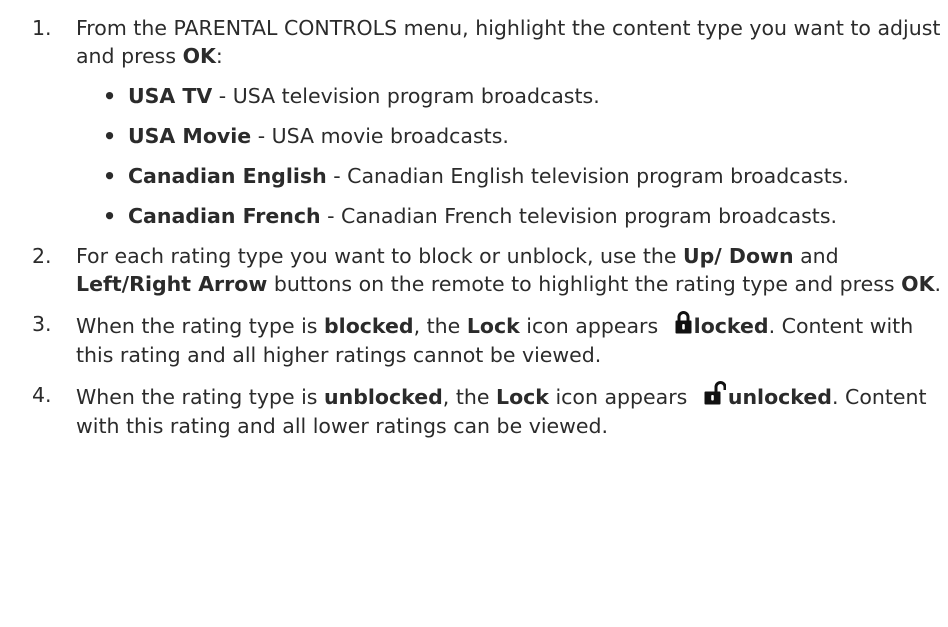  What do you see at coordinates (42, 324) in the screenshot?
I see `step-number: 3.` at bounding box center [42, 324].